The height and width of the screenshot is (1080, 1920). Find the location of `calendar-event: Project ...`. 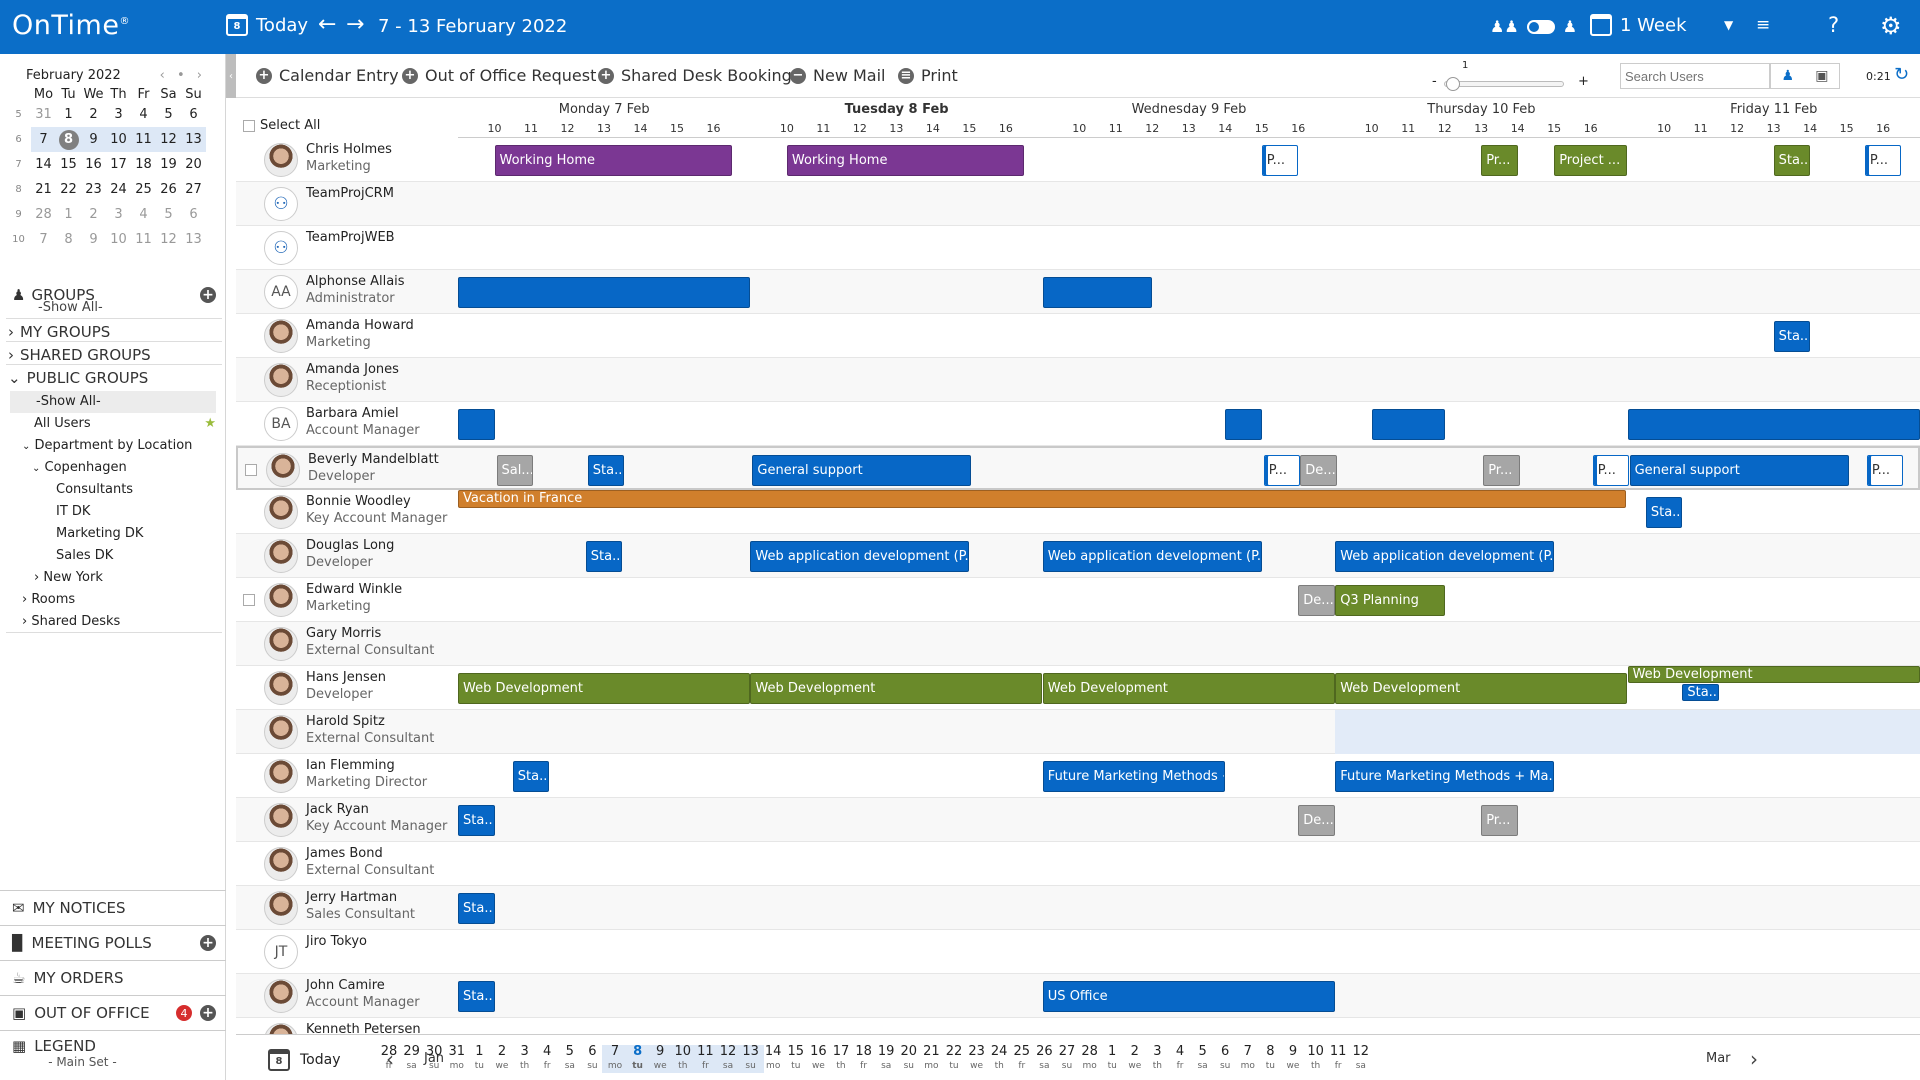

calendar-event: Project ... is located at coordinates (1591, 160).